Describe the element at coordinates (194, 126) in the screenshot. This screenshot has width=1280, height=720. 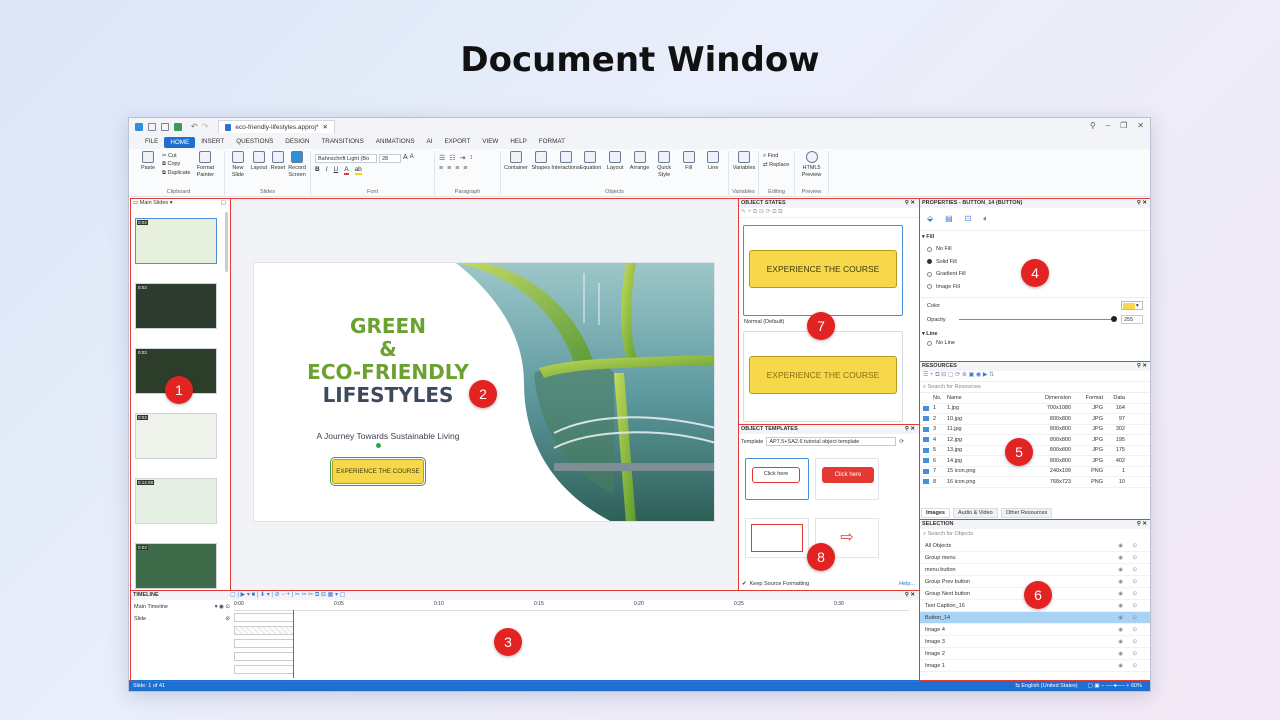
I see `undo-icon: ↶` at that location.